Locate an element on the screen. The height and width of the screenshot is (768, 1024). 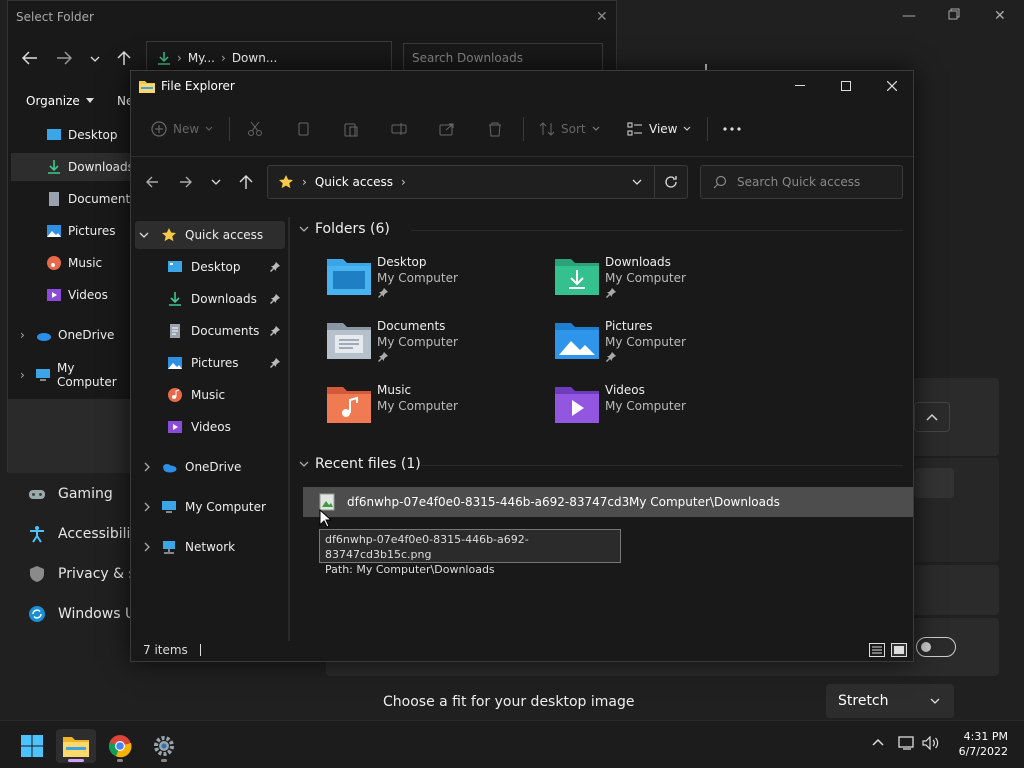
music-icon is located at coordinates (175, 395).